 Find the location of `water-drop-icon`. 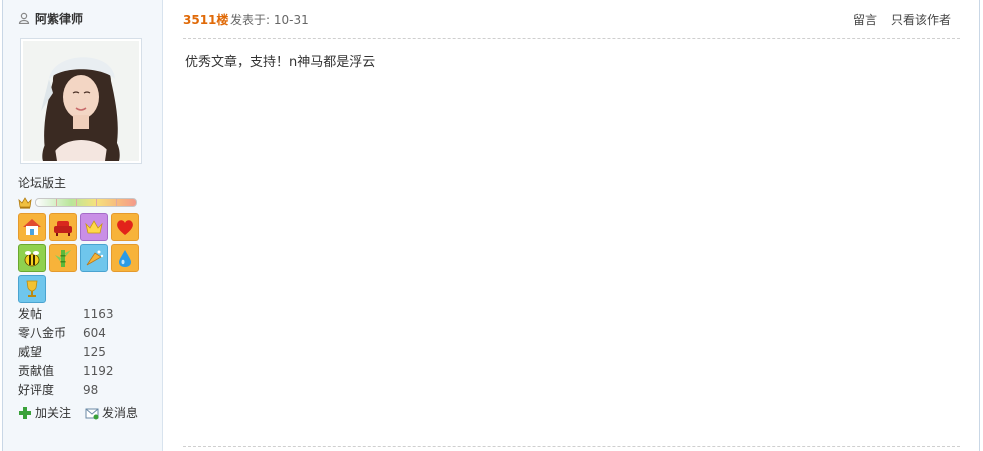

water-drop-icon is located at coordinates (125, 258).